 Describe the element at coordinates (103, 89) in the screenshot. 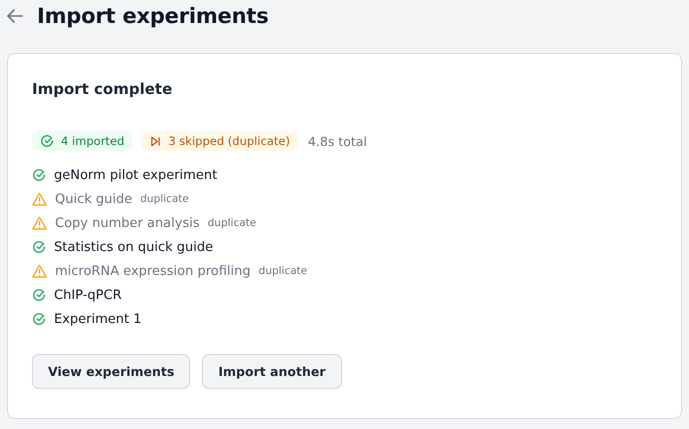

I see `card-title: Import complete` at that location.